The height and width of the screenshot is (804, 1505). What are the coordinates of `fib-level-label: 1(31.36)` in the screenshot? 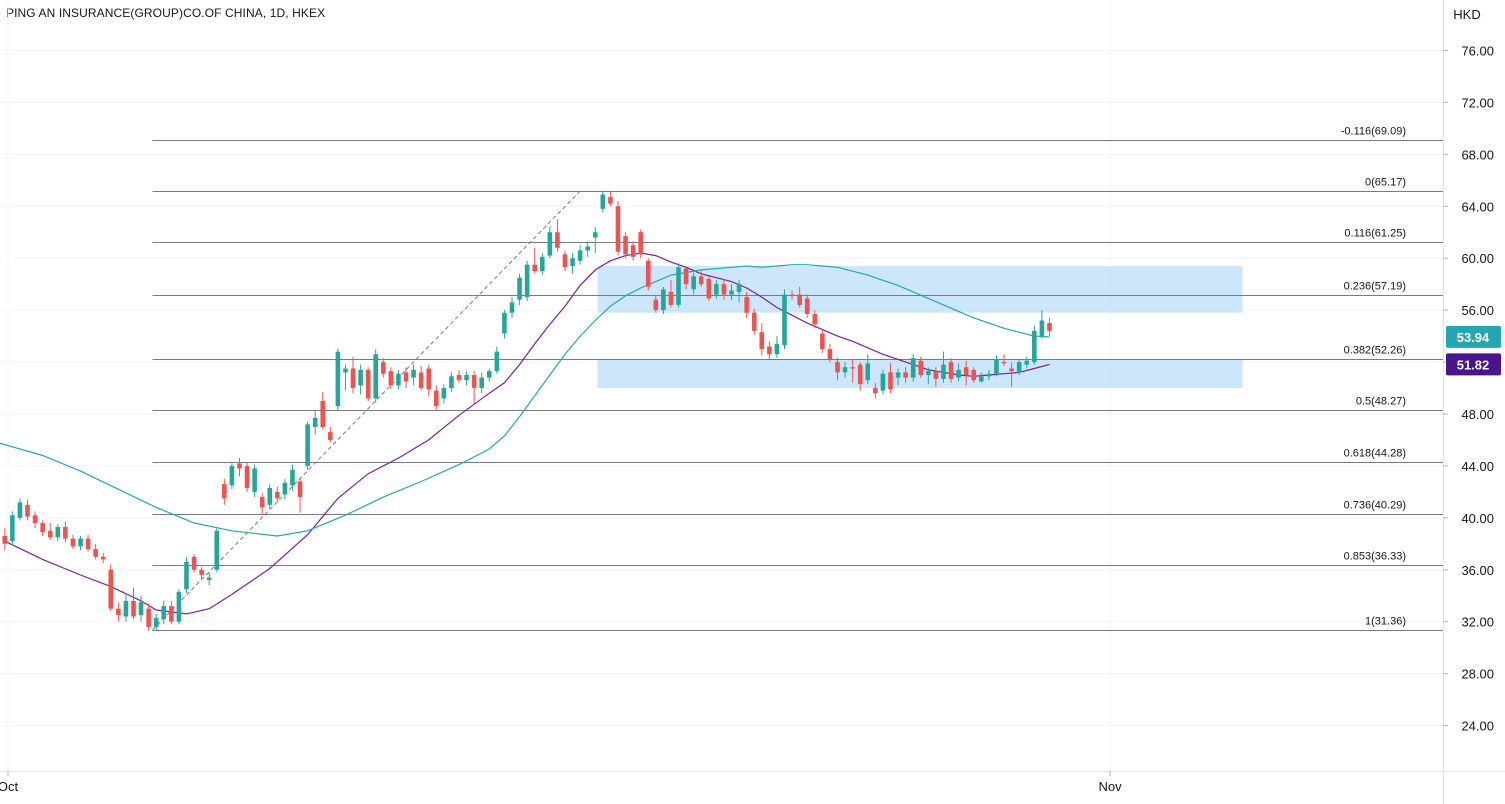 It's located at (1385, 622).